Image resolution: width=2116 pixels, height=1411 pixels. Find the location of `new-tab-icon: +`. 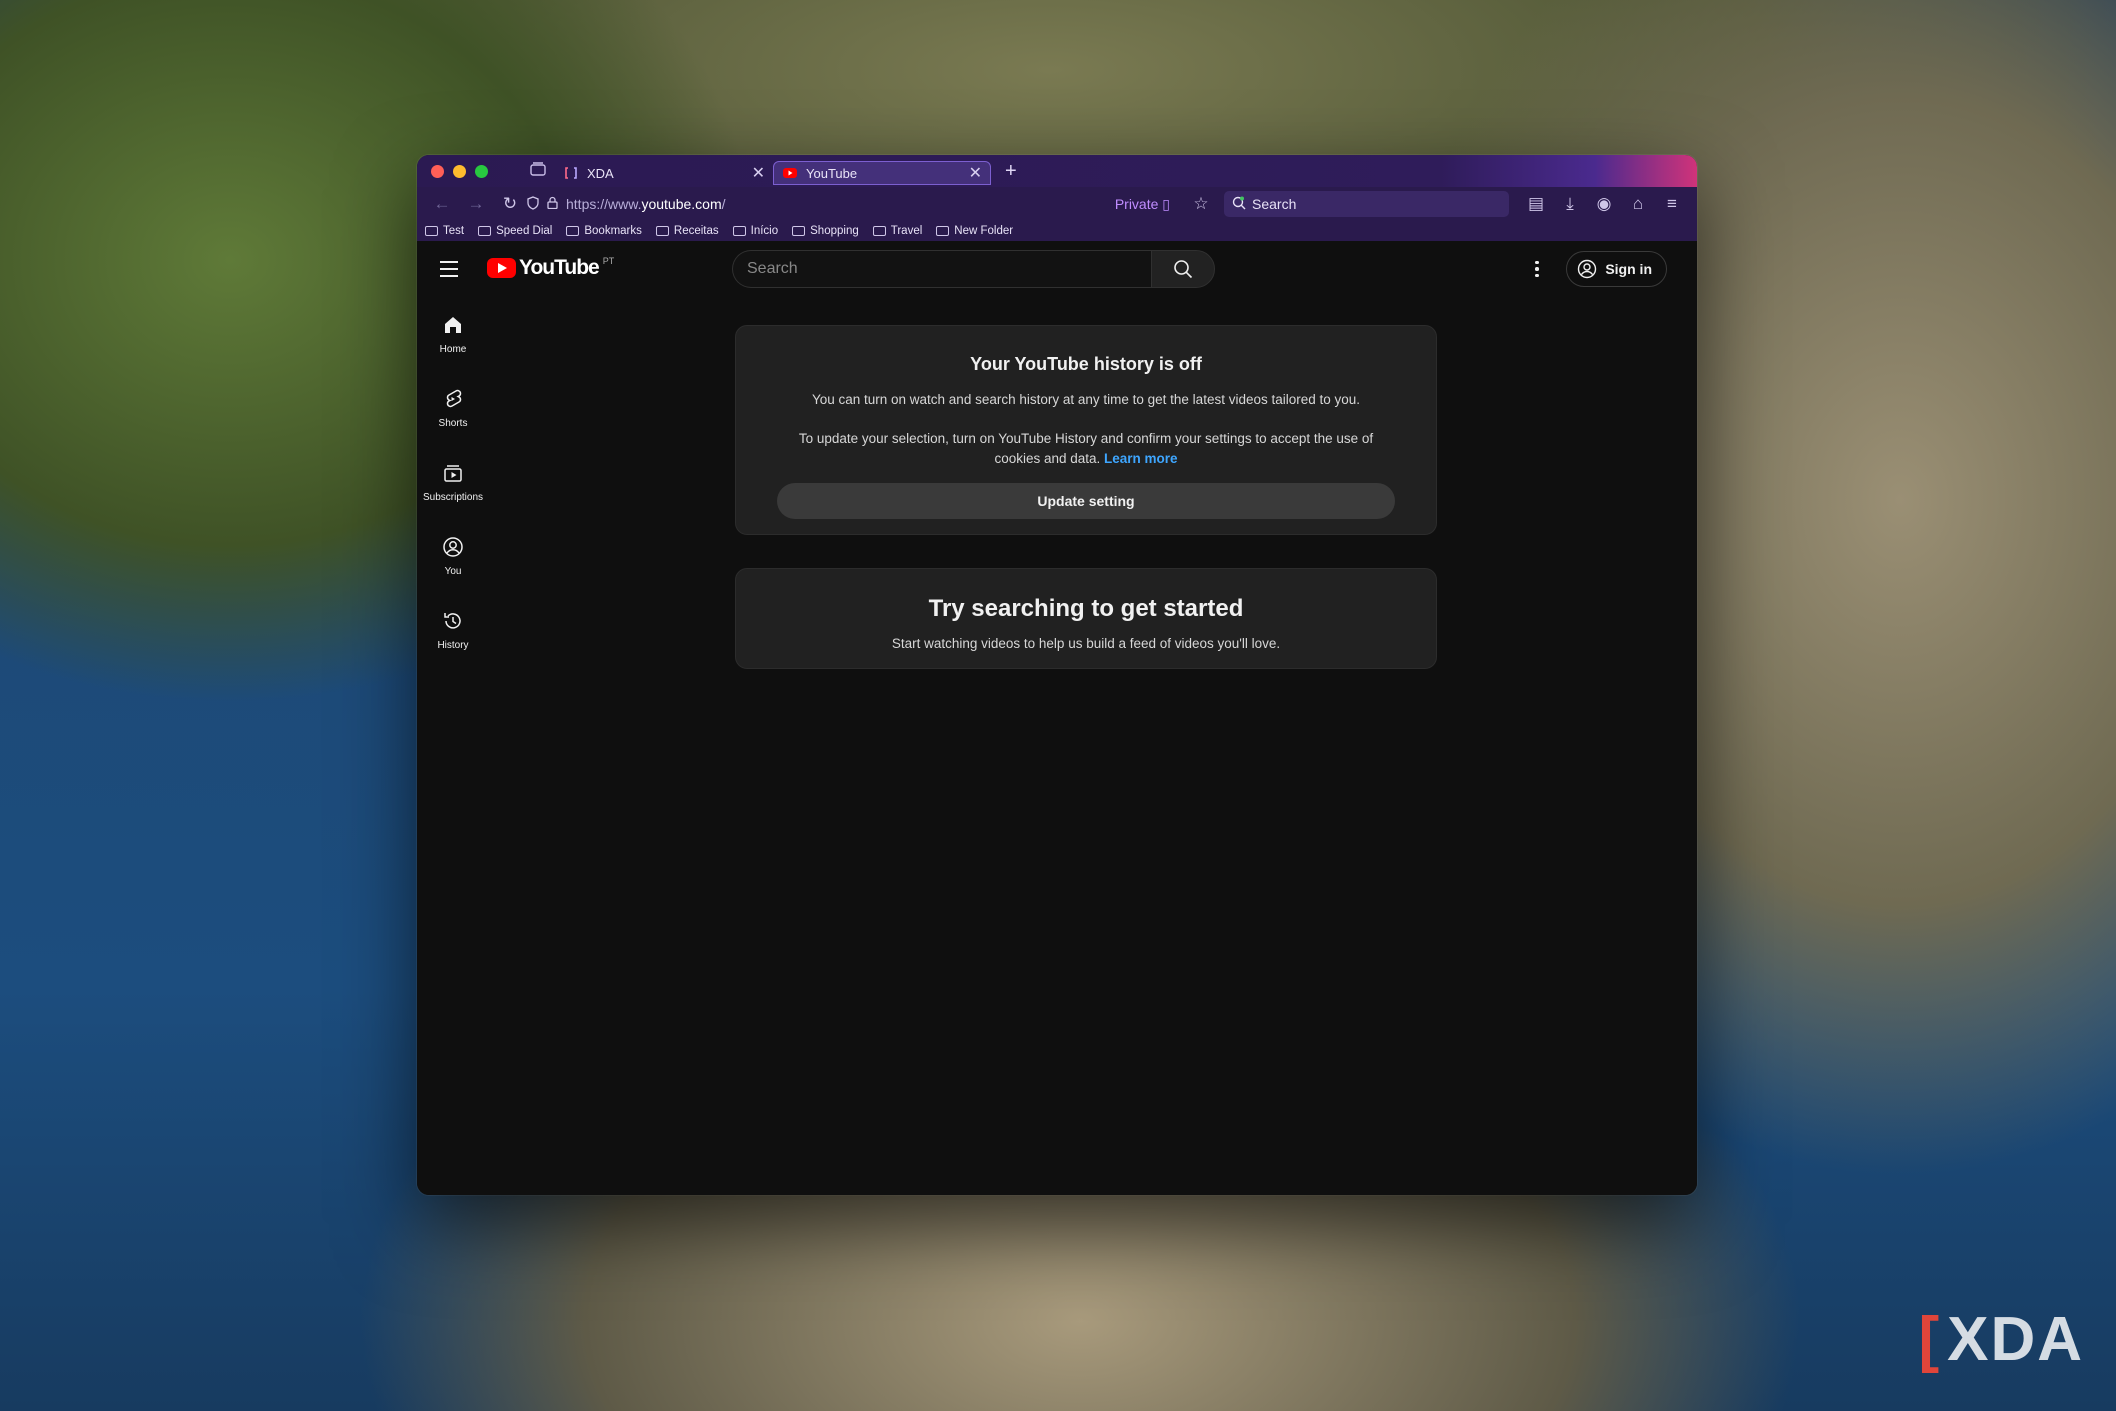

new-tab-icon: + is located at coordinates (1011, 171).